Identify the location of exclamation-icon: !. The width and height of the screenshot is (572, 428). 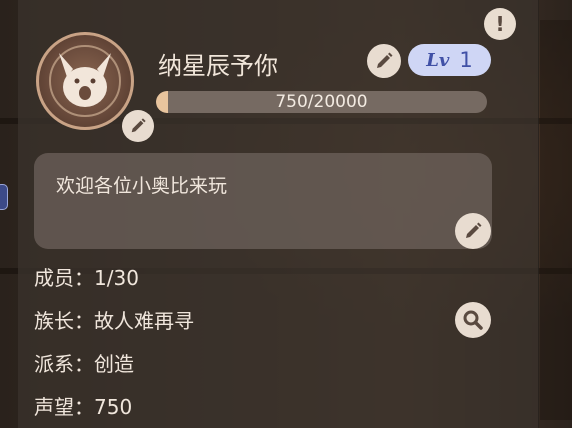
(500, 24).